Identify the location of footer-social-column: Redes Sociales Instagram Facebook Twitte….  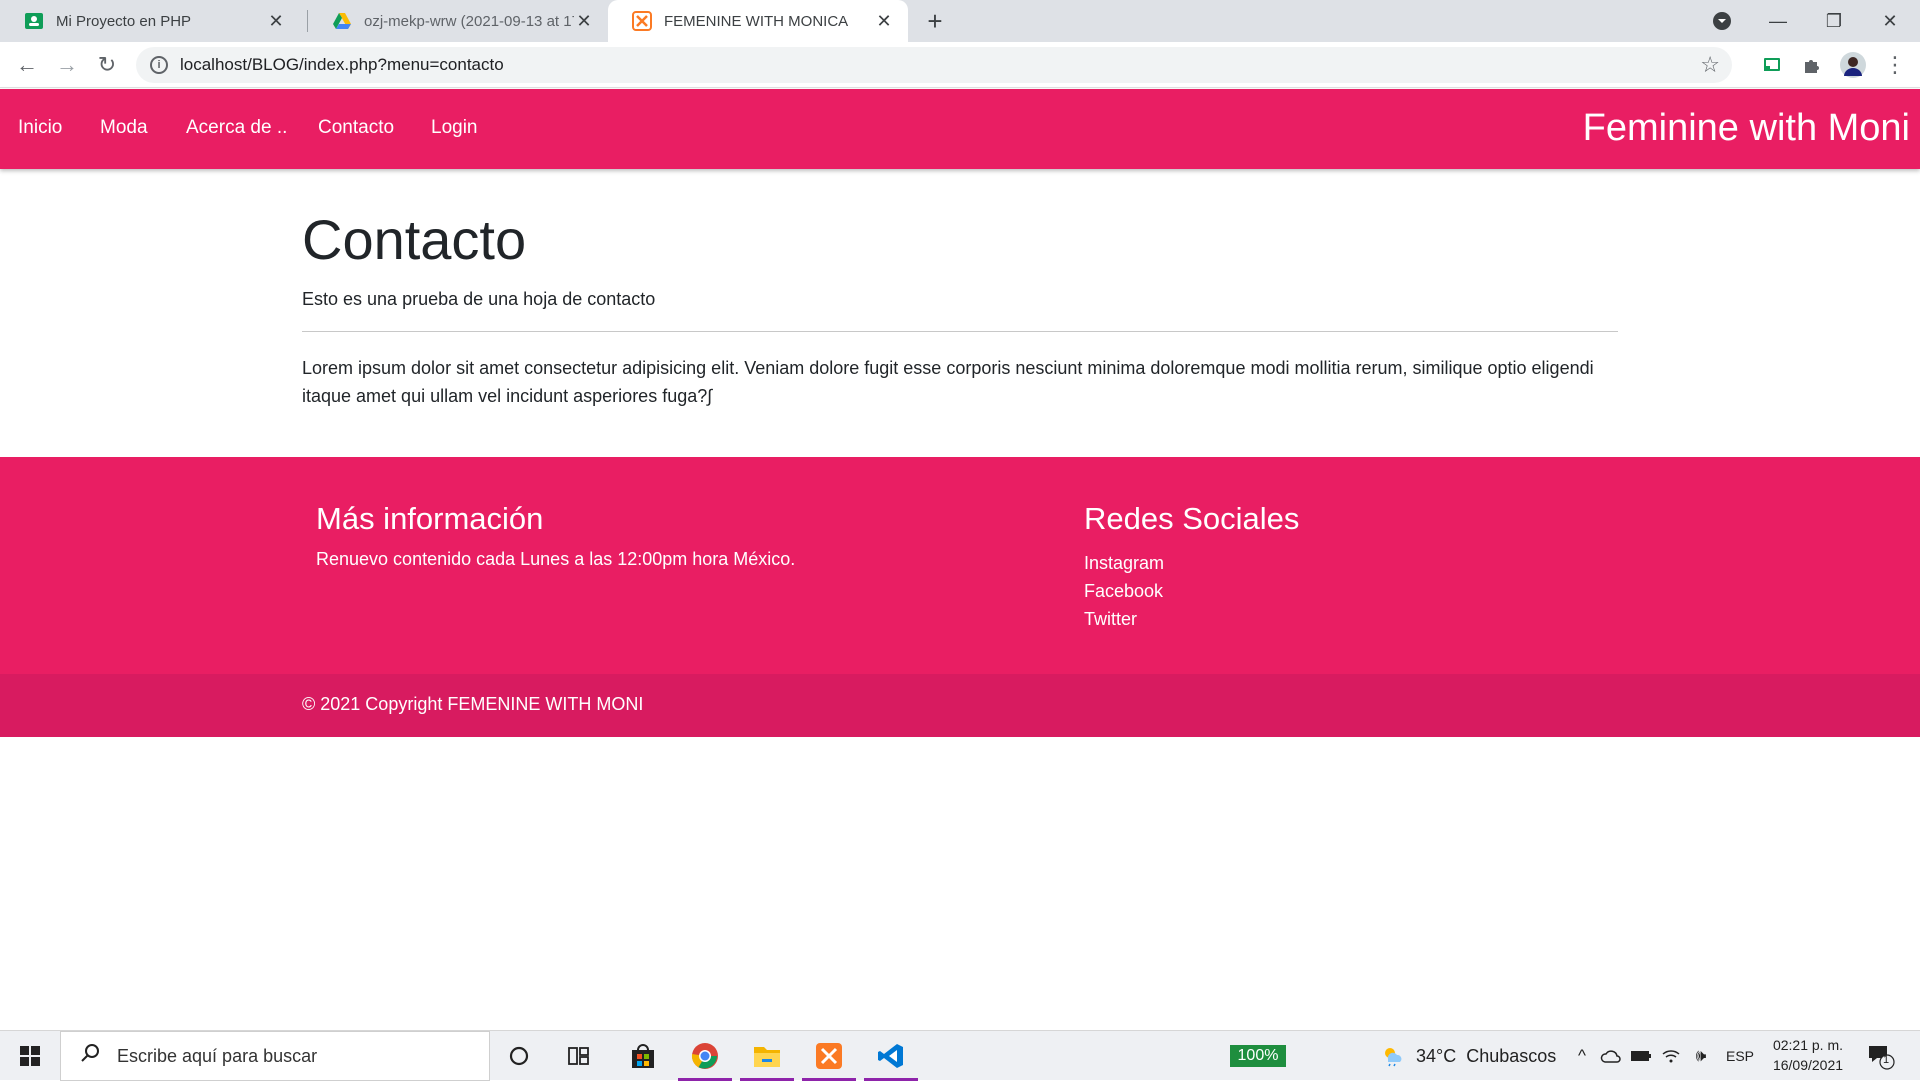
(1191, 567).